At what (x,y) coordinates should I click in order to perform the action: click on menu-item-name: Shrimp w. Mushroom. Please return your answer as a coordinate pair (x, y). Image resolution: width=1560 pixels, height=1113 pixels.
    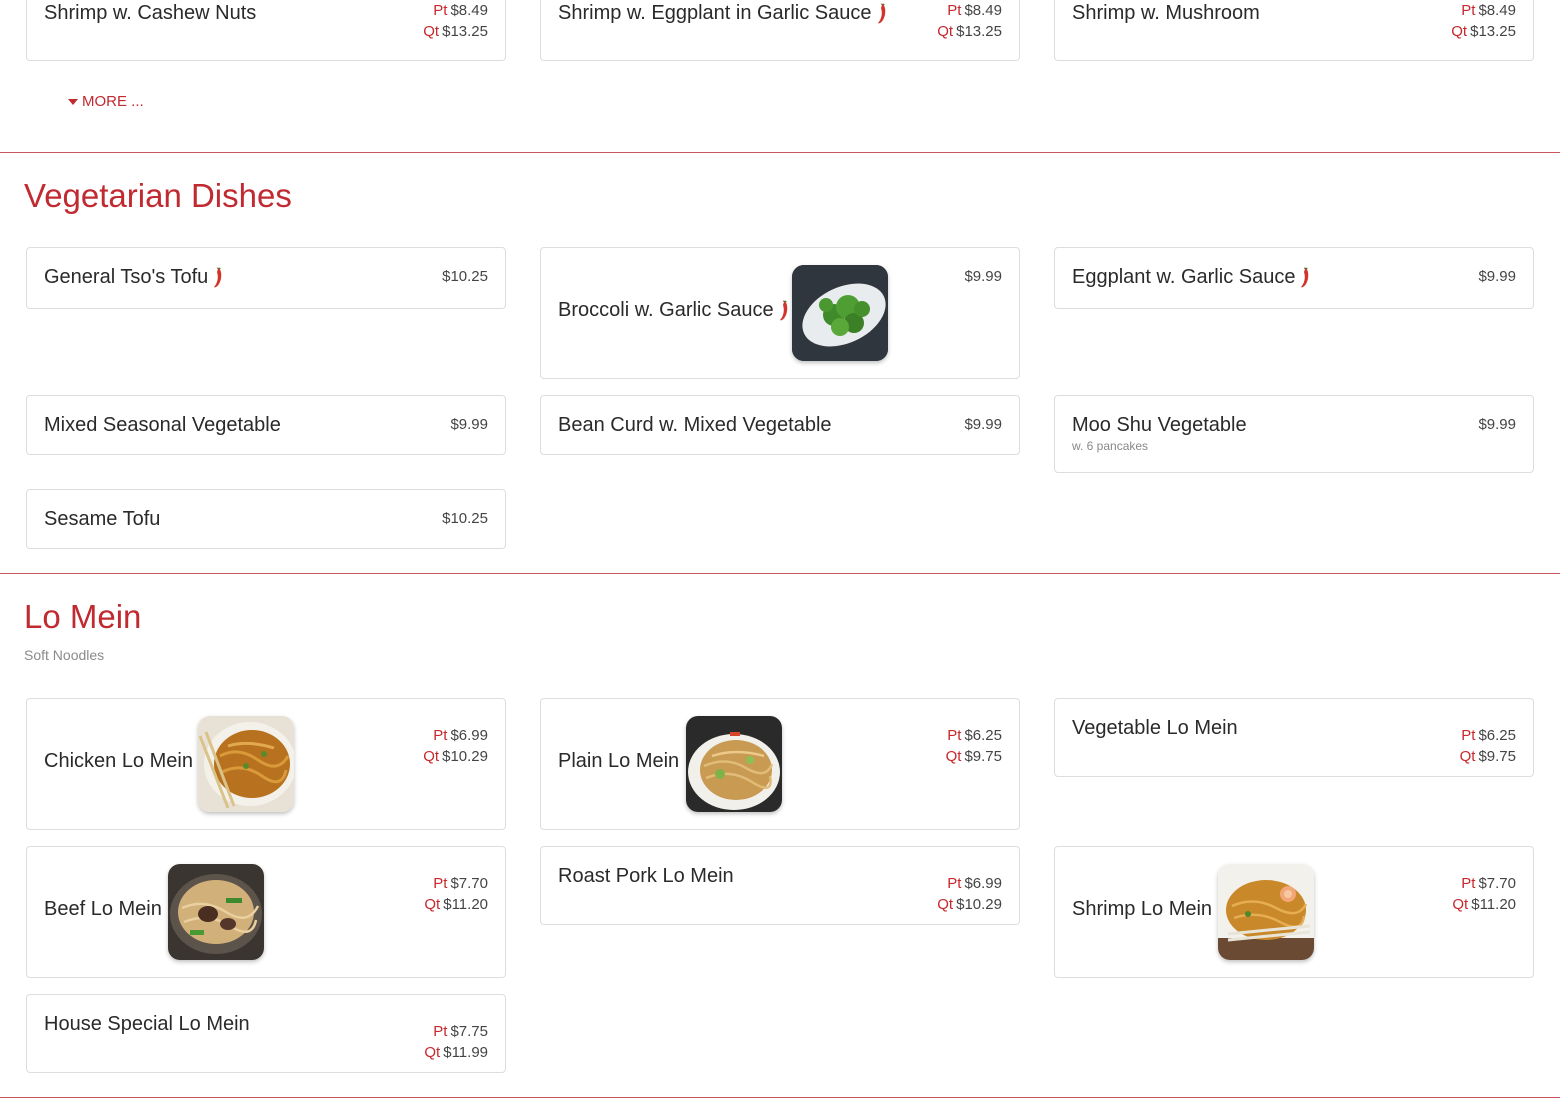
    Looking at the image, I should click on (1166, 13).